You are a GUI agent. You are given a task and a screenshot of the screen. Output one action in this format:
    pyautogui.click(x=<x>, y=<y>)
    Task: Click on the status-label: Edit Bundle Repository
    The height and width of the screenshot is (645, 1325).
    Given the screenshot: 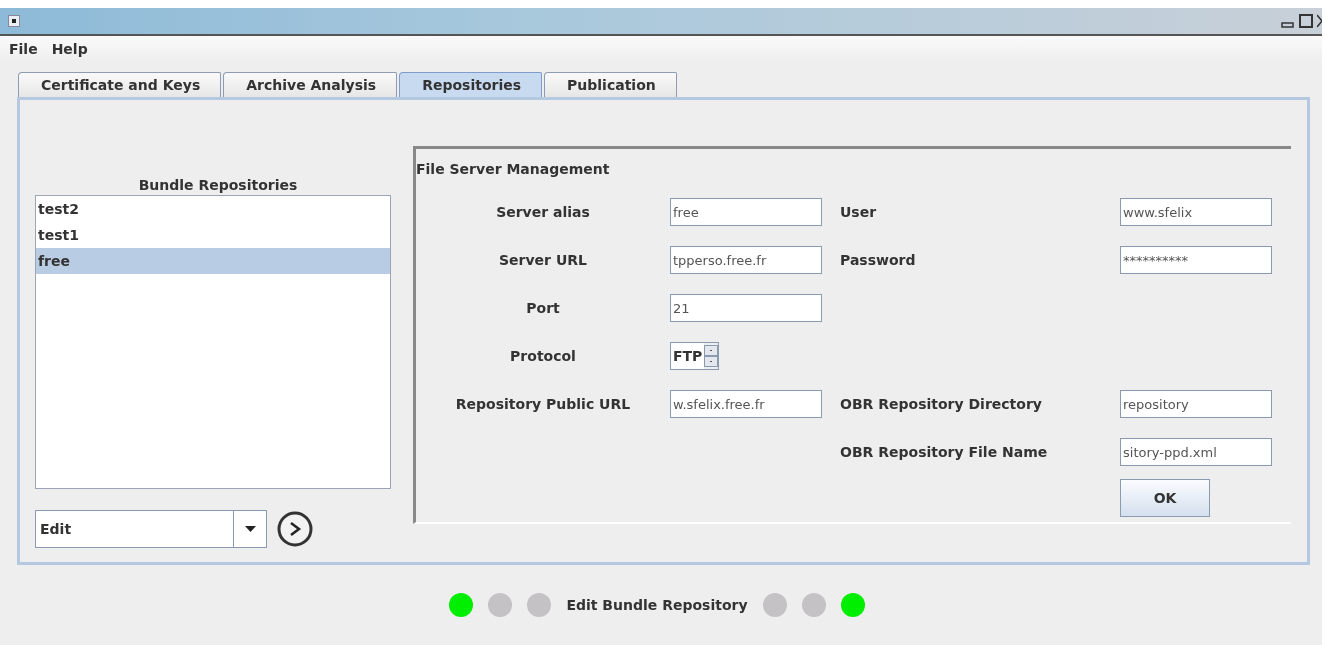 What is the action you would take?
    pyautogui.click(x=657, y=605)
    